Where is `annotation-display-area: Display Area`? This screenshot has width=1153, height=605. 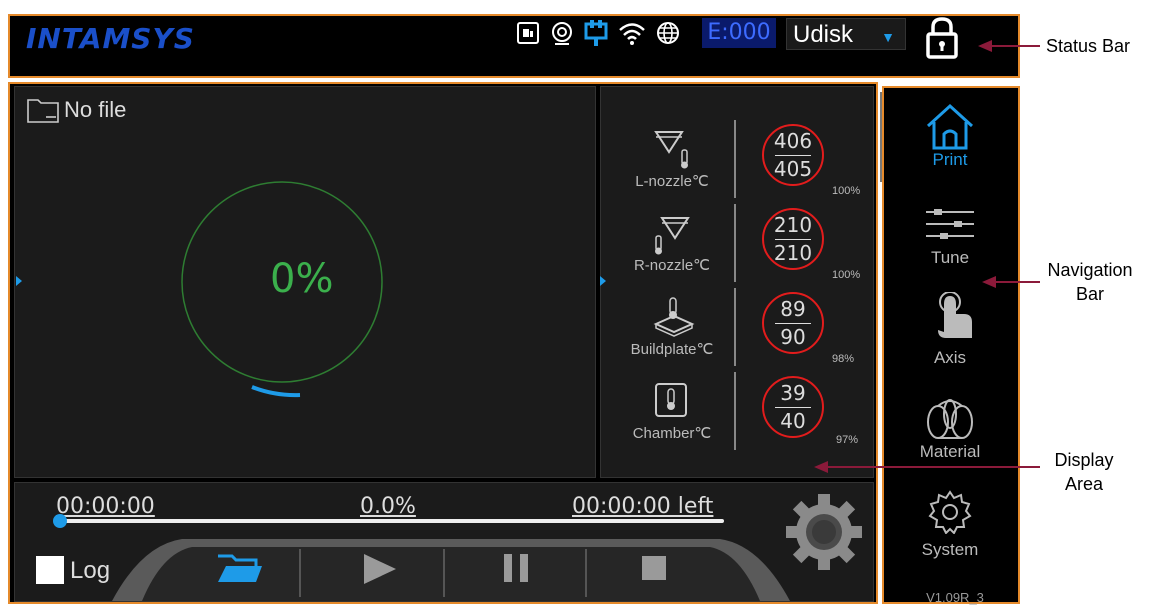 annotation-display-area: Display Area is located at coordinates (1084, 472).